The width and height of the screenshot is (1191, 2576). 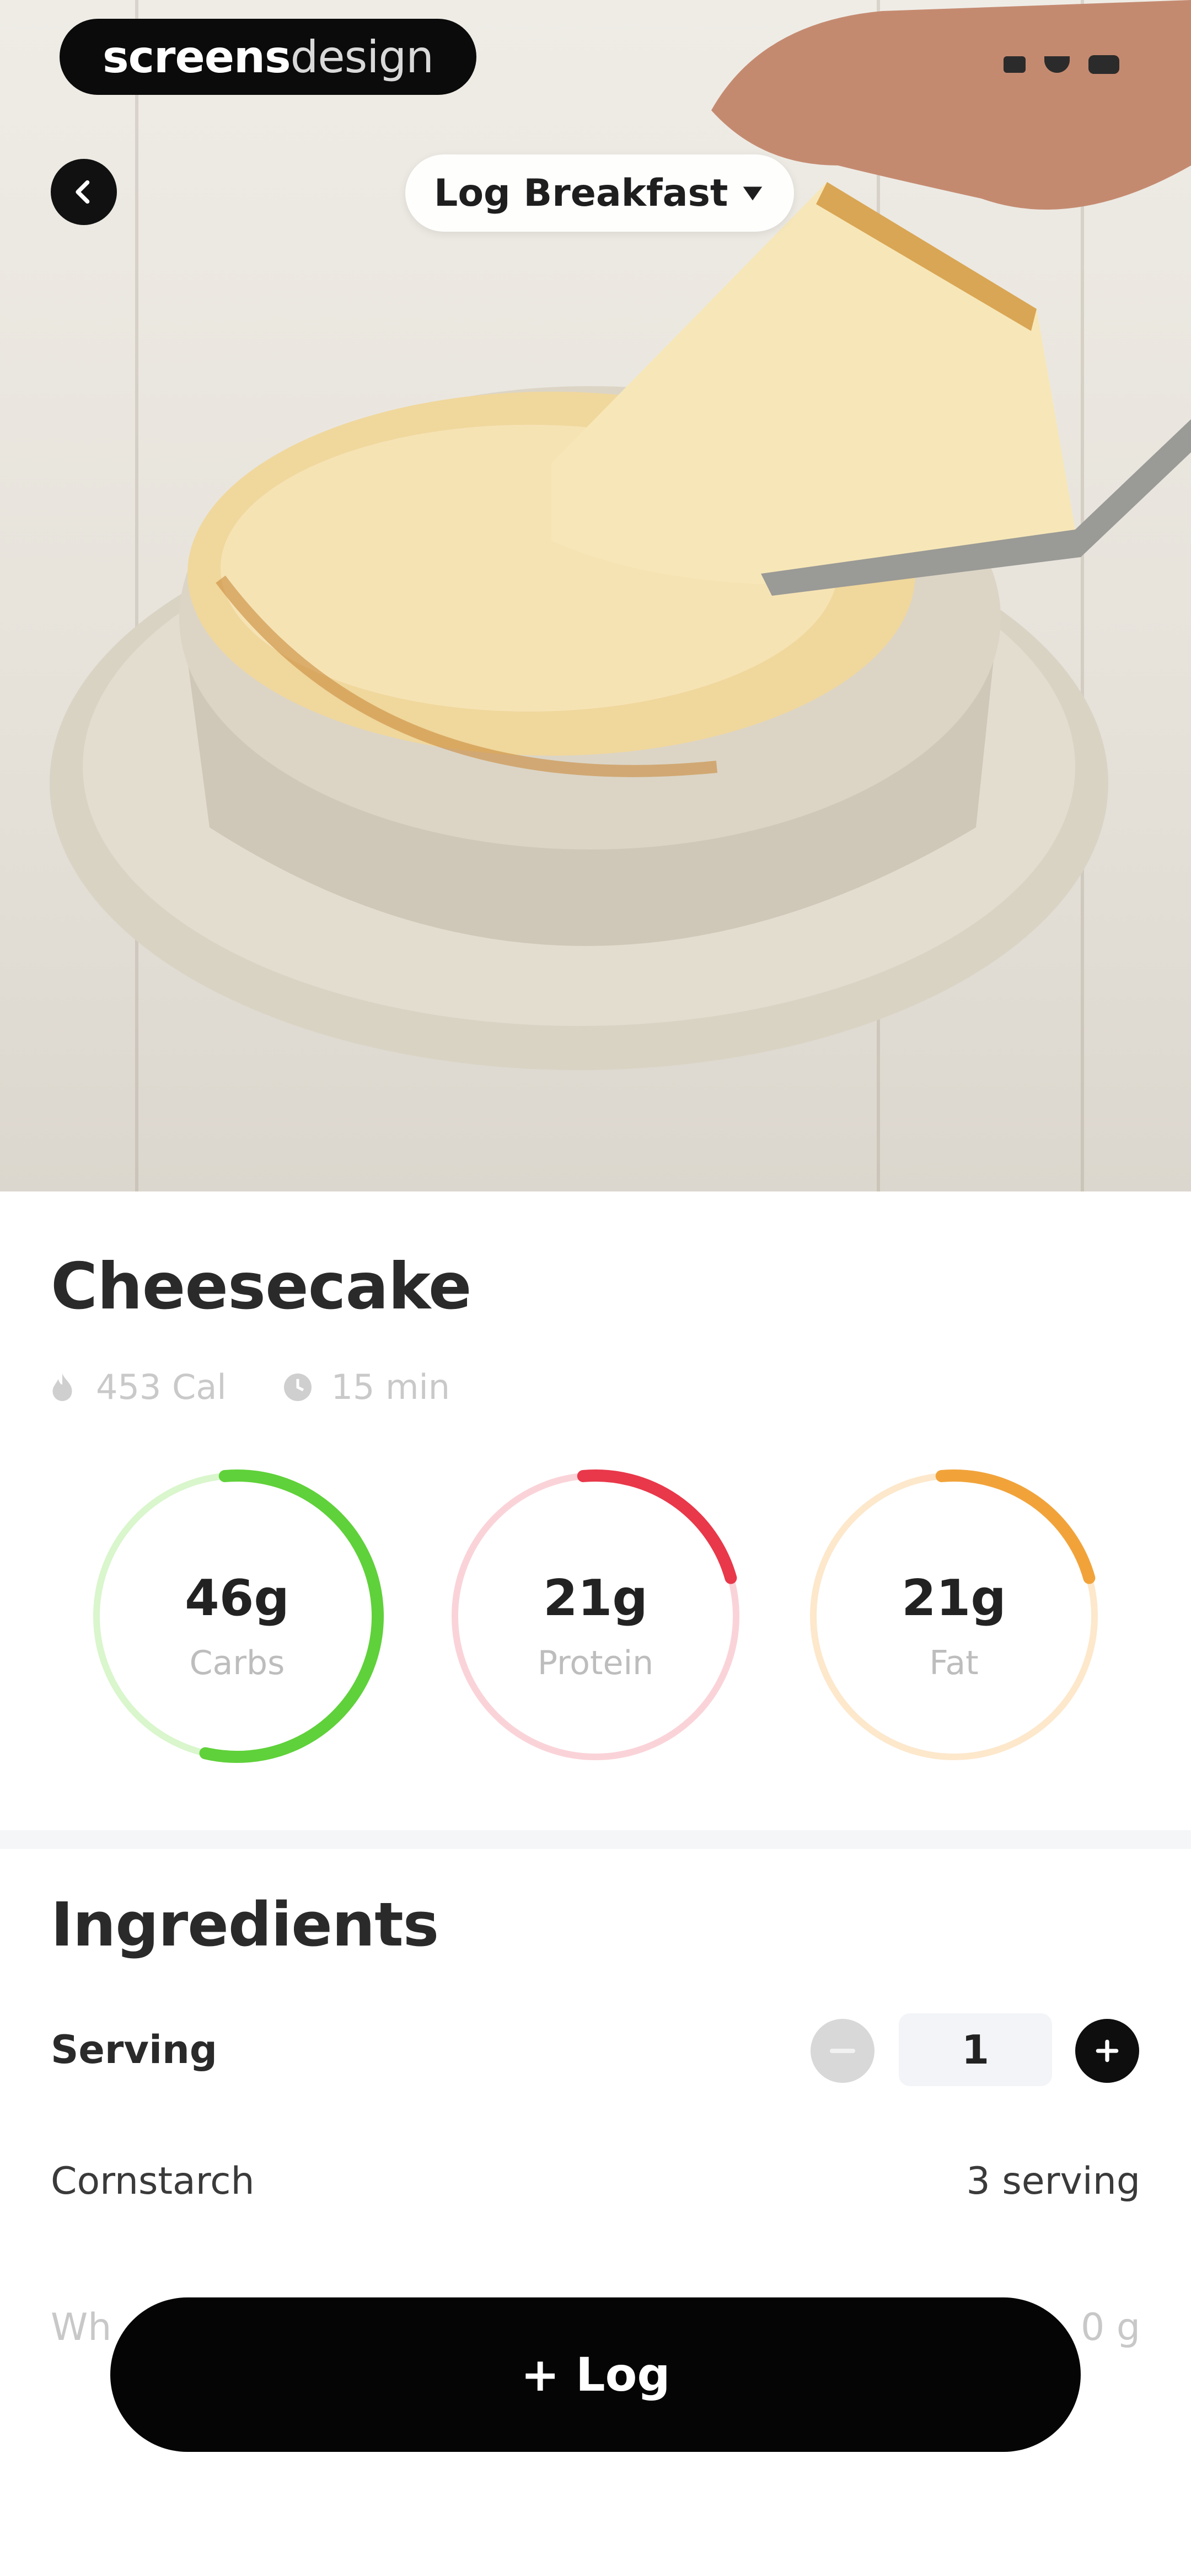 I want to click on section-divider, so click(x=595, y=1839).